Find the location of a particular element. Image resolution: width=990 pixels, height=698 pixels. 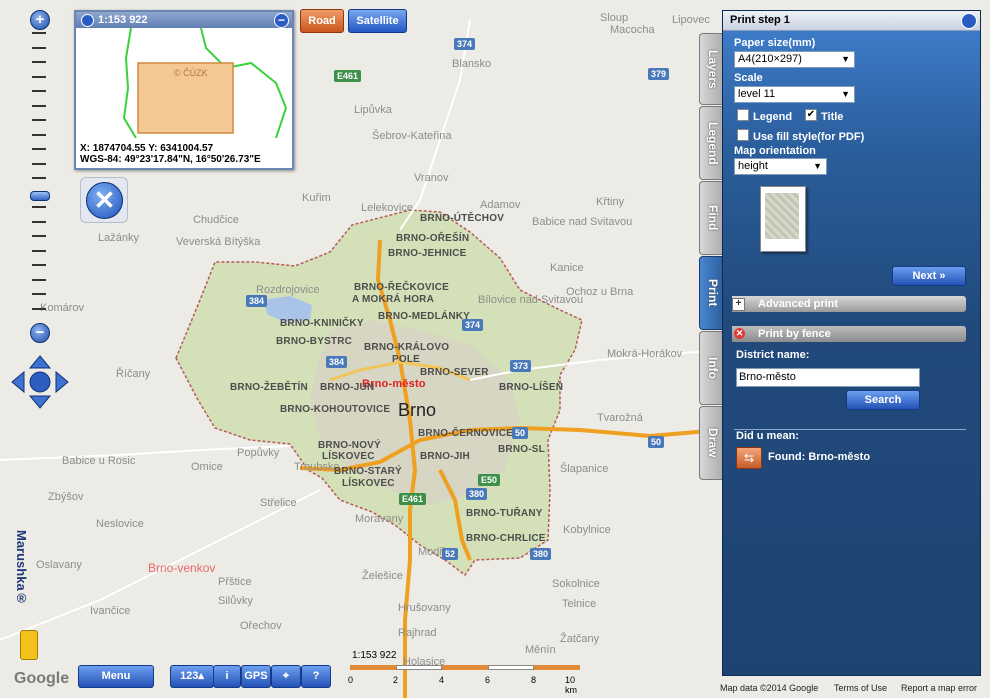

print-by-fence-toggle: ✕ Print by fence is located at coordinates (849, 334).